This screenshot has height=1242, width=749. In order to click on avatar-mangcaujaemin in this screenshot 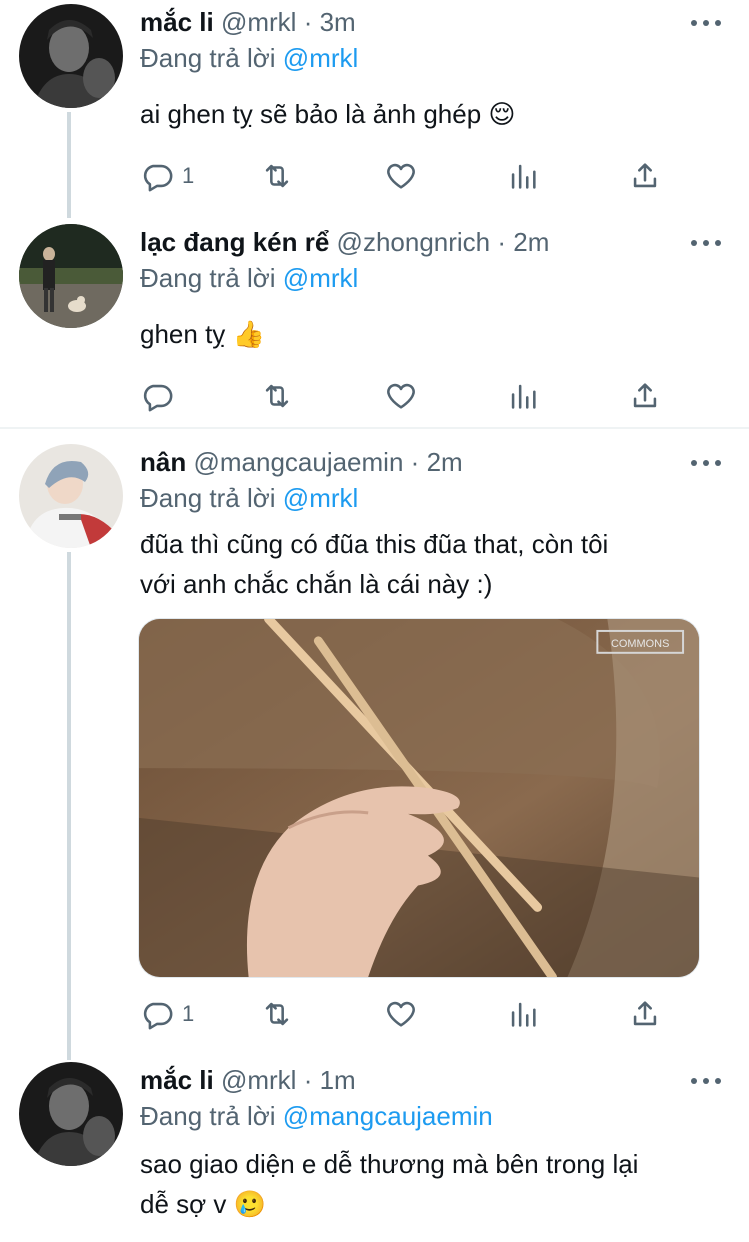, I will do `click(71, 496)`.